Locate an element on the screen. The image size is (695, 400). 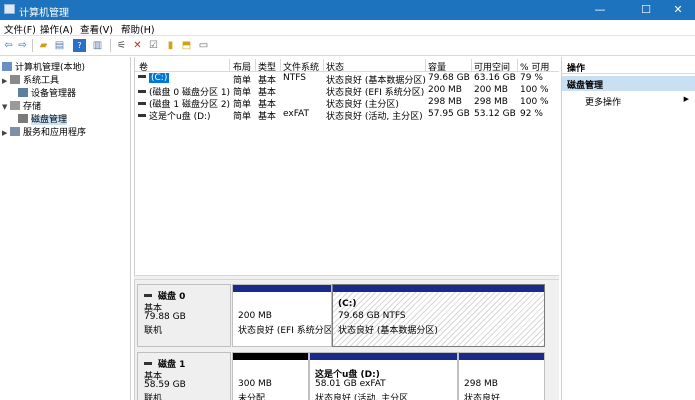
volume-free-space: 200 MB is located at coordinates (491, 90).